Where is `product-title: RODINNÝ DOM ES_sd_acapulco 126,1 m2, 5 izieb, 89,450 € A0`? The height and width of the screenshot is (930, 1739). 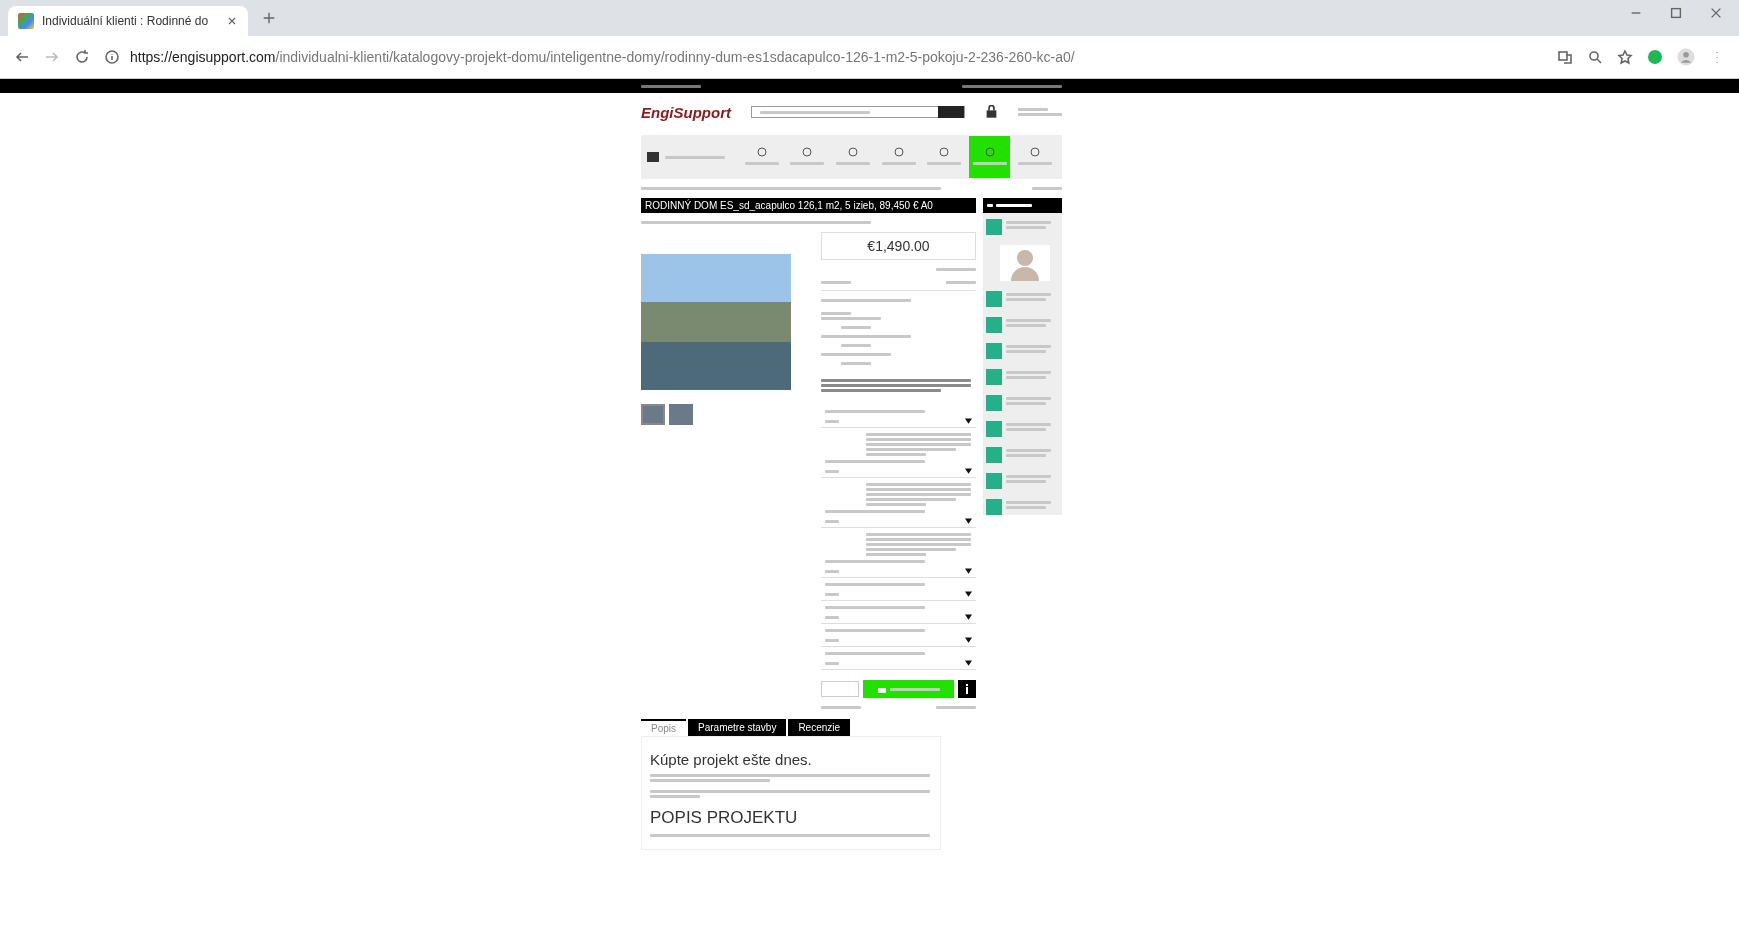
product-title: RODINNÝ DOM ES_sd_acapulco 126,1 m2, 5 izieb, 89,450 € A0 is located at coordinates (808, 205).